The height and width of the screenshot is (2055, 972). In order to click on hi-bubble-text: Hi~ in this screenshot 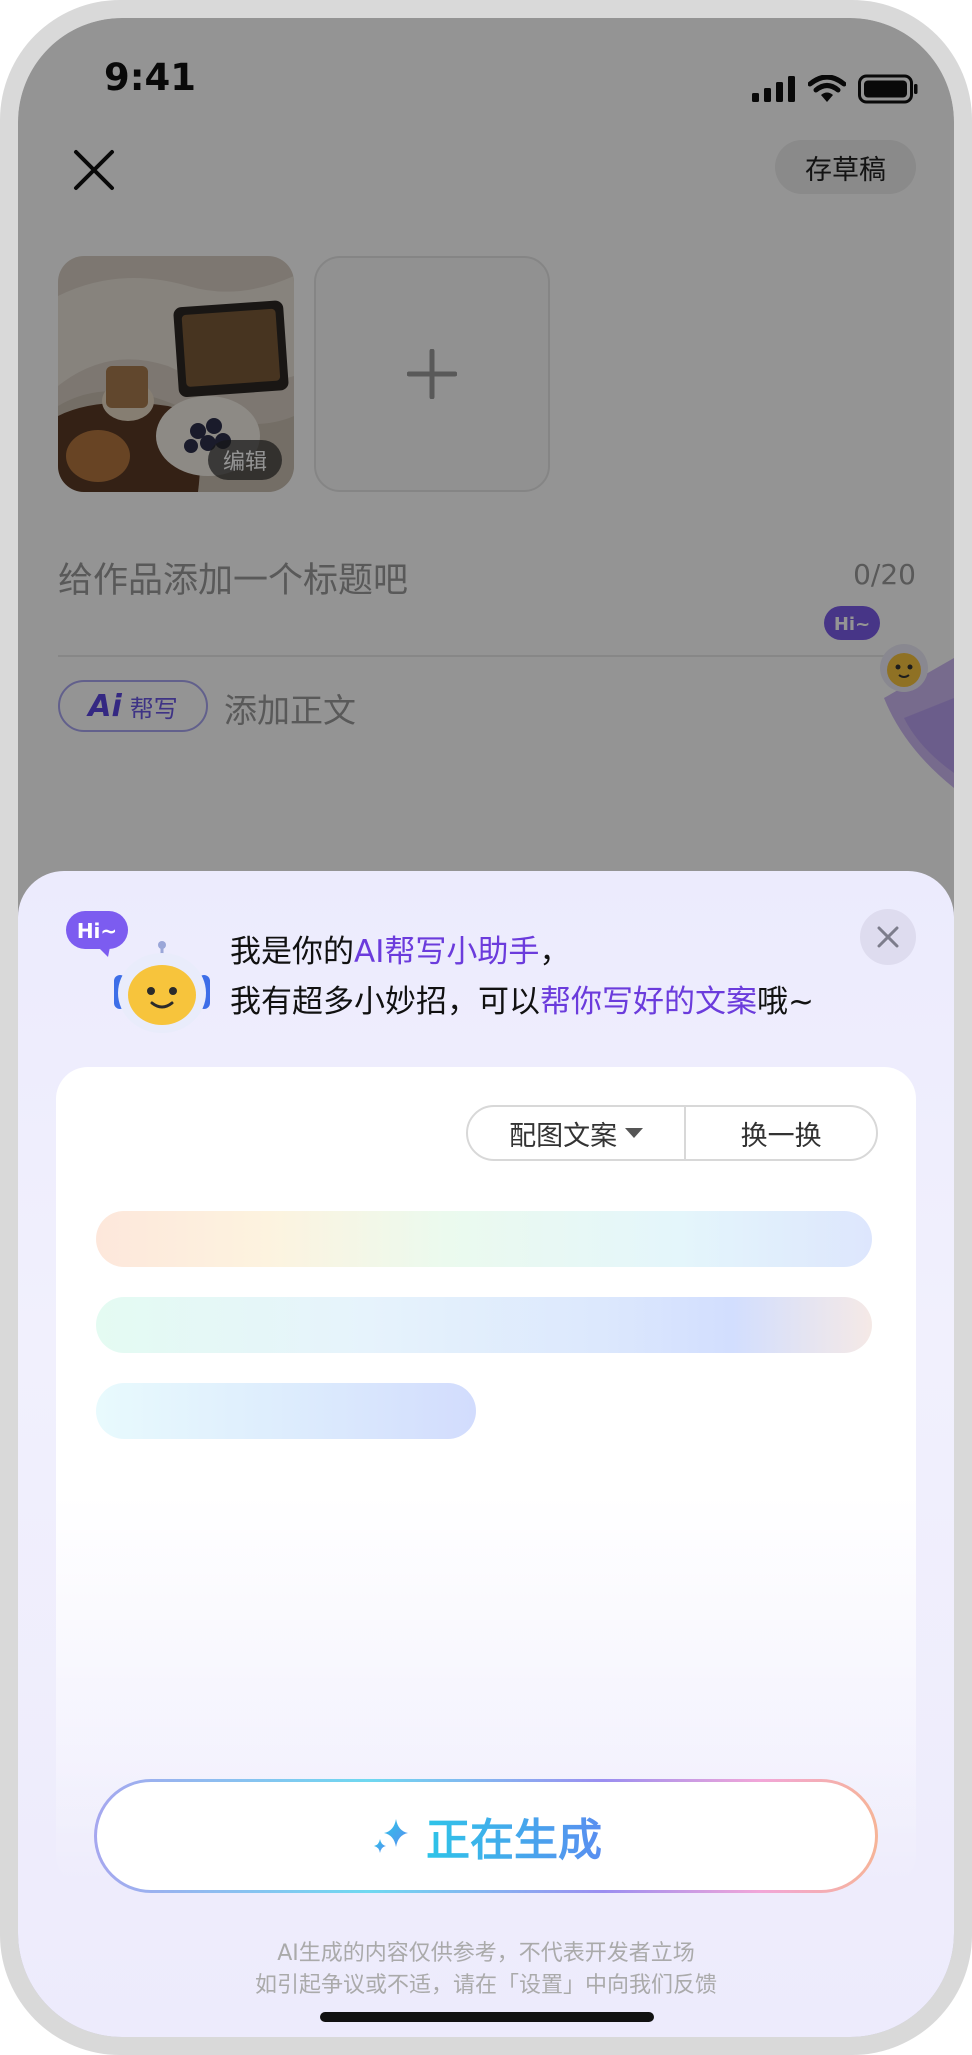, I will do `click(97, 931)`.